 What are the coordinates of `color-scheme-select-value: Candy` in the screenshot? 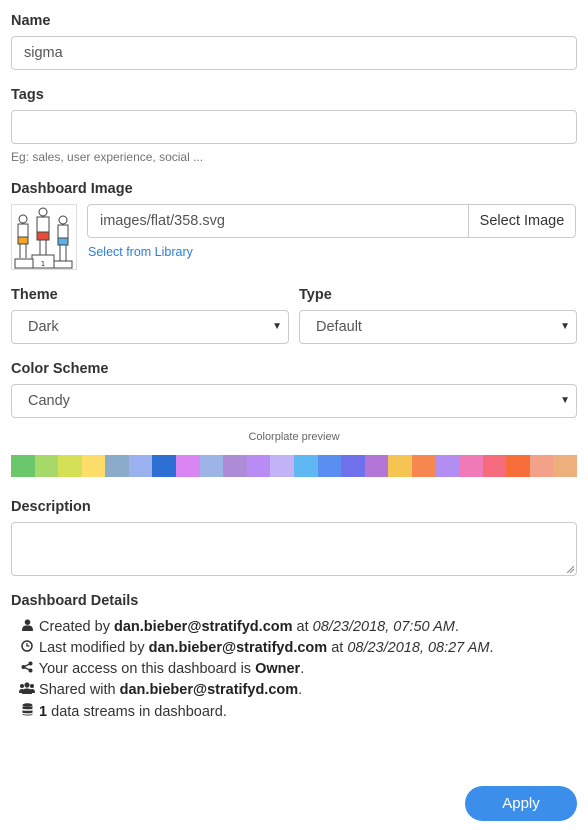 It's located at (49, 401).